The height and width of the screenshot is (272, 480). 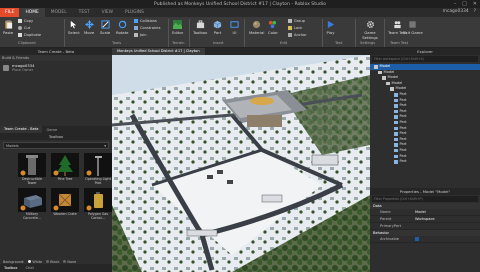 What do you see at coordinates (425, 59) in the screenshot?
I see `explorer-filter-input: Filter workspace (Ctrl+Shift+X)` at bounding box center [425, 59].